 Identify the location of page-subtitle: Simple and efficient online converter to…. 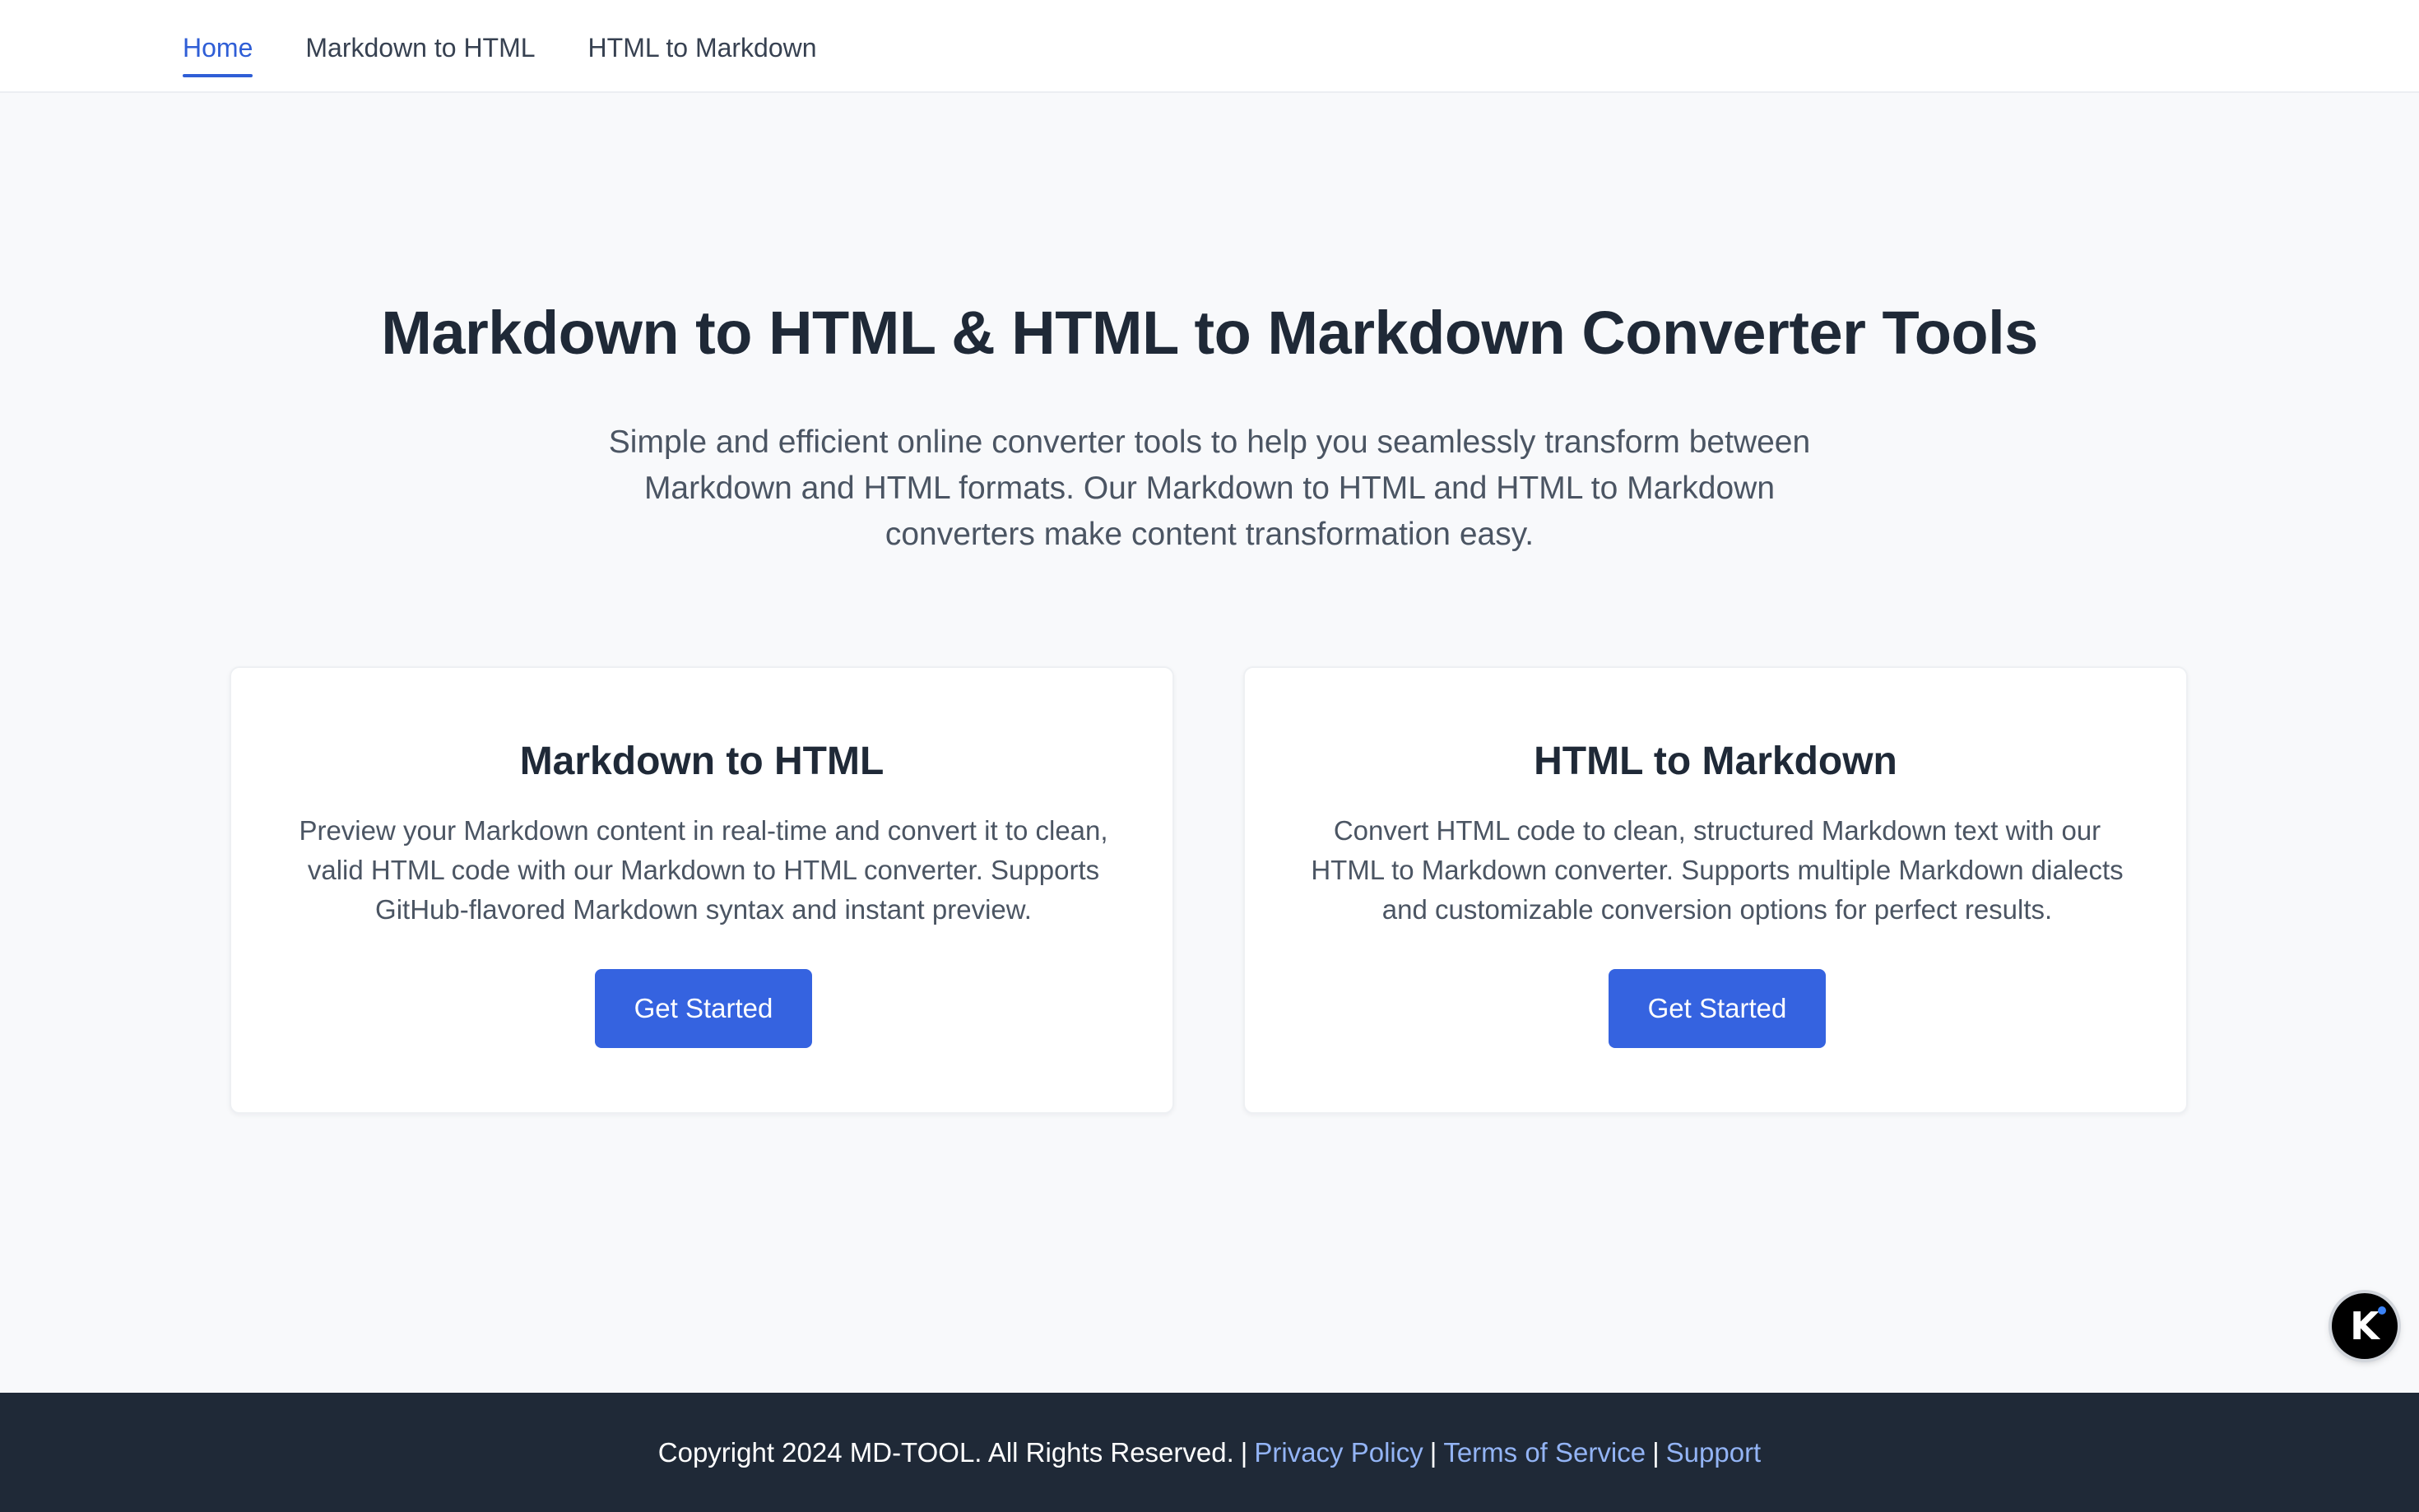
(1209, 488).